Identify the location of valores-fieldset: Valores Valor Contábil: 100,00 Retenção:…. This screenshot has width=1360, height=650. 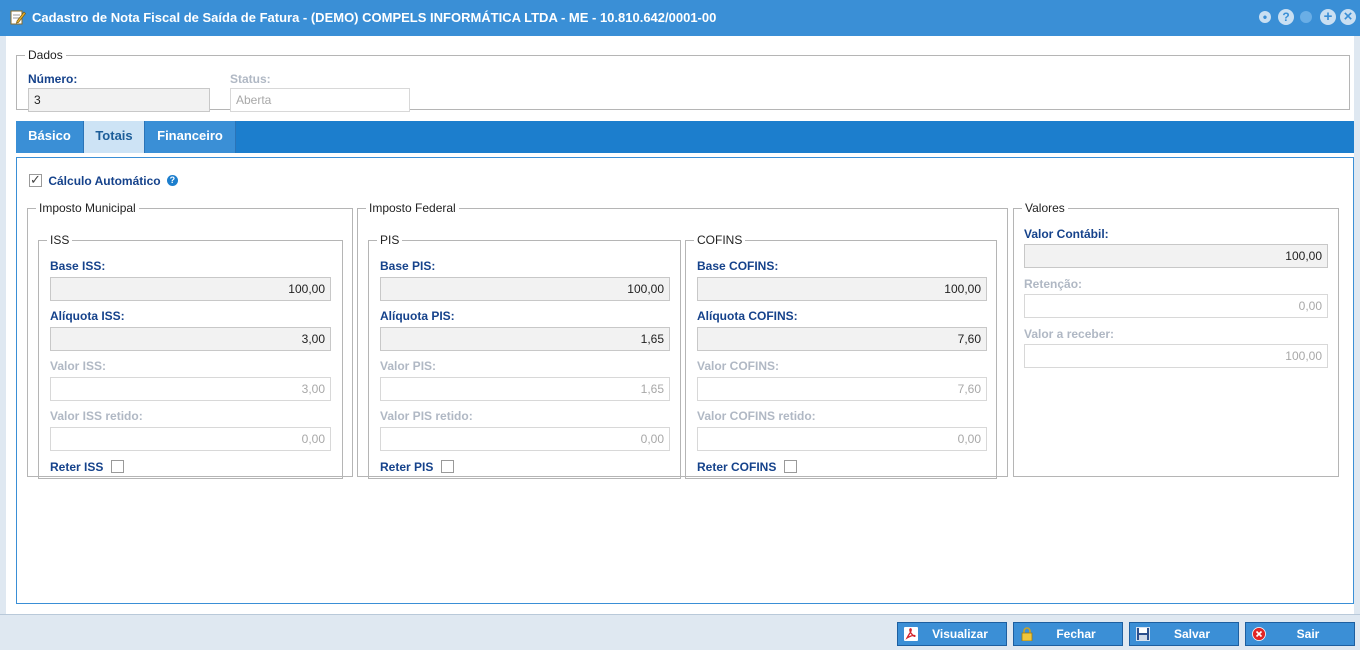
(1176, 339).